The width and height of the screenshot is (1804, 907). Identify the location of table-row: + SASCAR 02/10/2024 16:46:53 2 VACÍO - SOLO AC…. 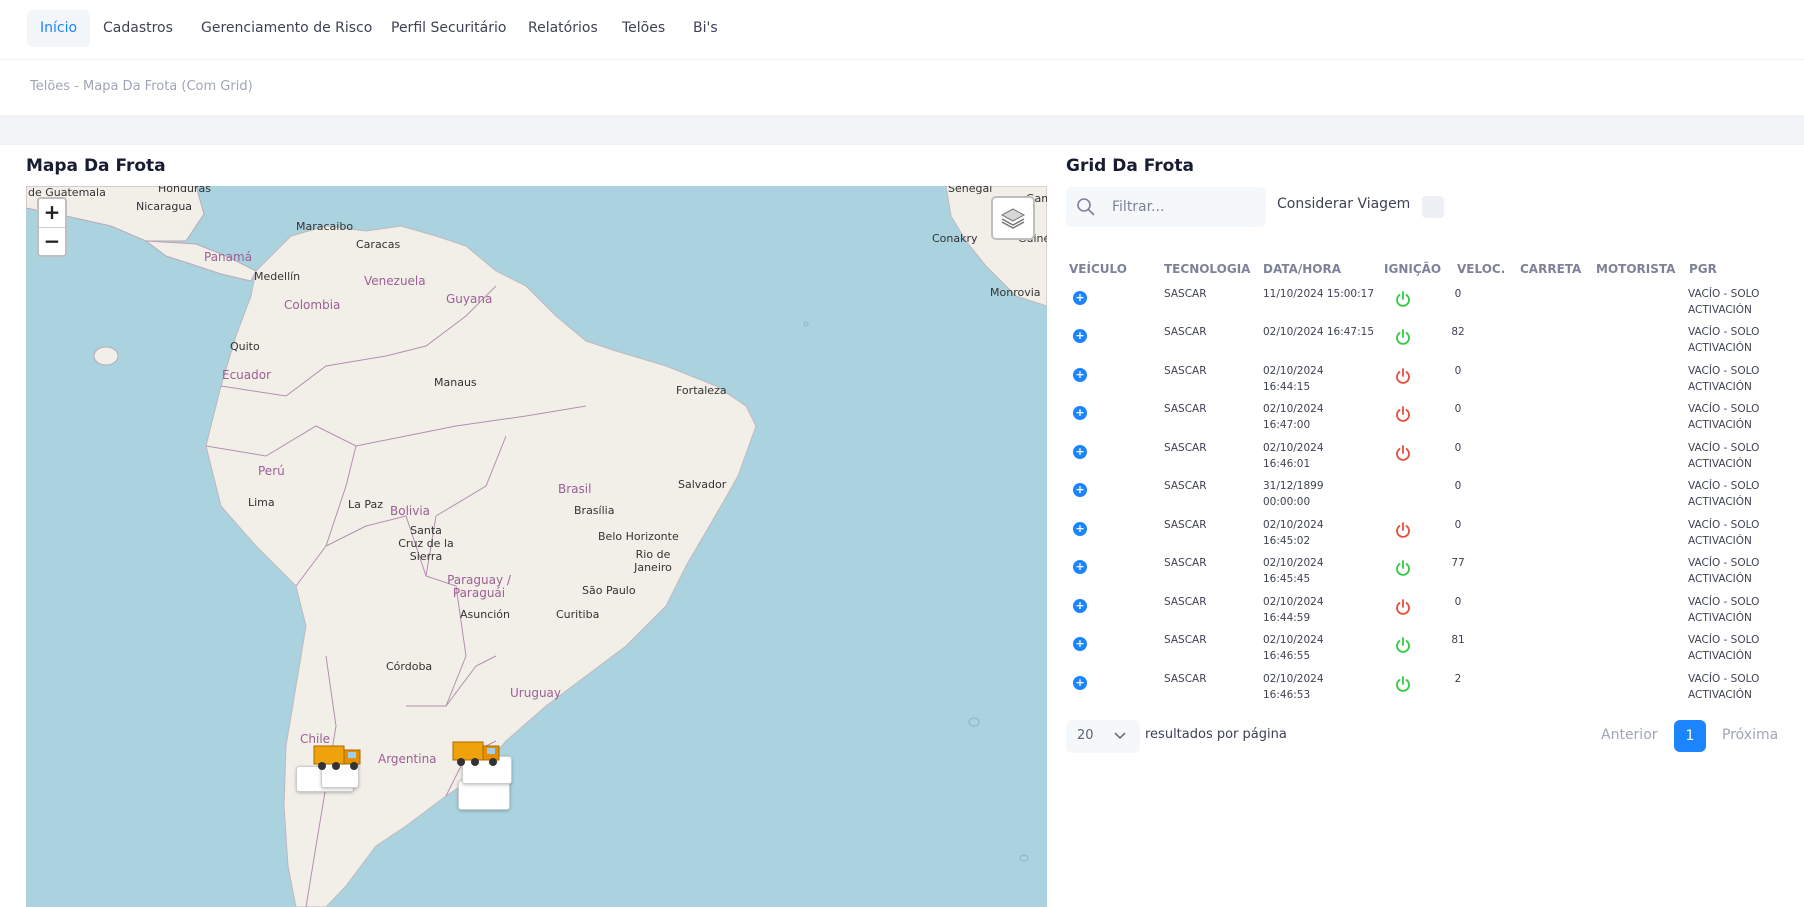
(1431, 690).